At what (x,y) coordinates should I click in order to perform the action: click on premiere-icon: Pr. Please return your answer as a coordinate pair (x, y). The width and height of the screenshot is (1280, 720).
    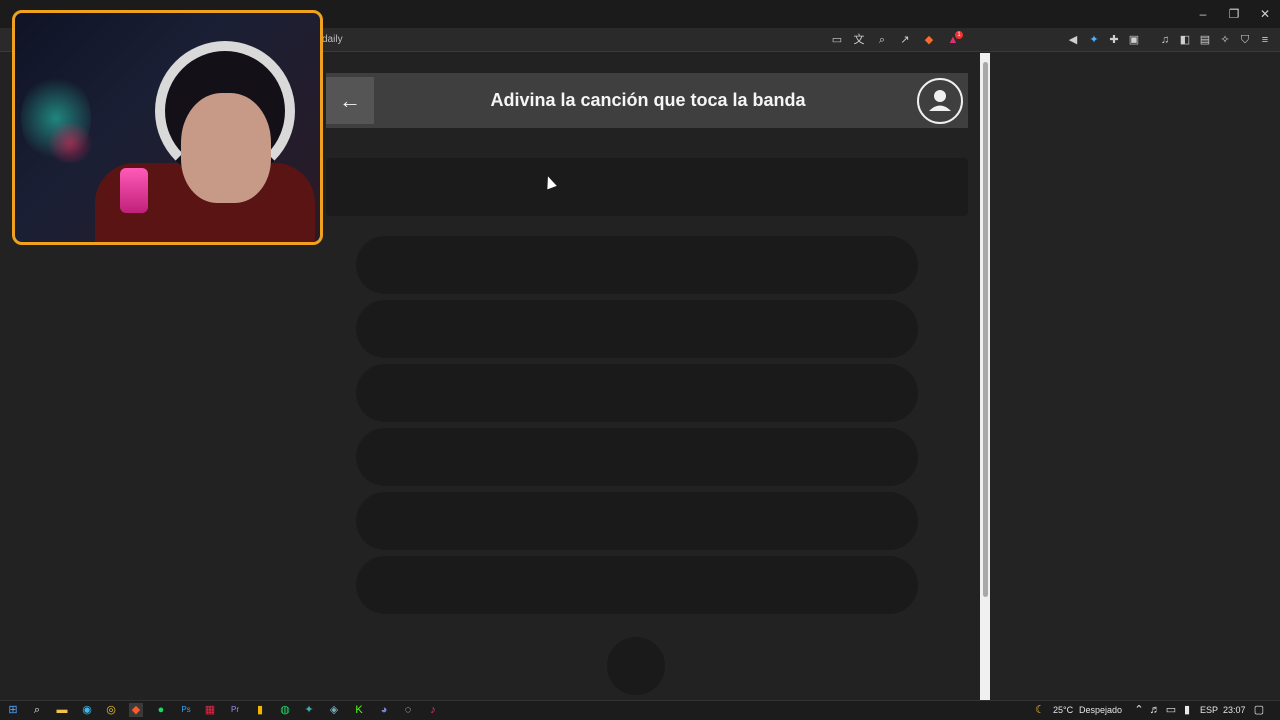
    Looking at the image, I should click on (235, 710).